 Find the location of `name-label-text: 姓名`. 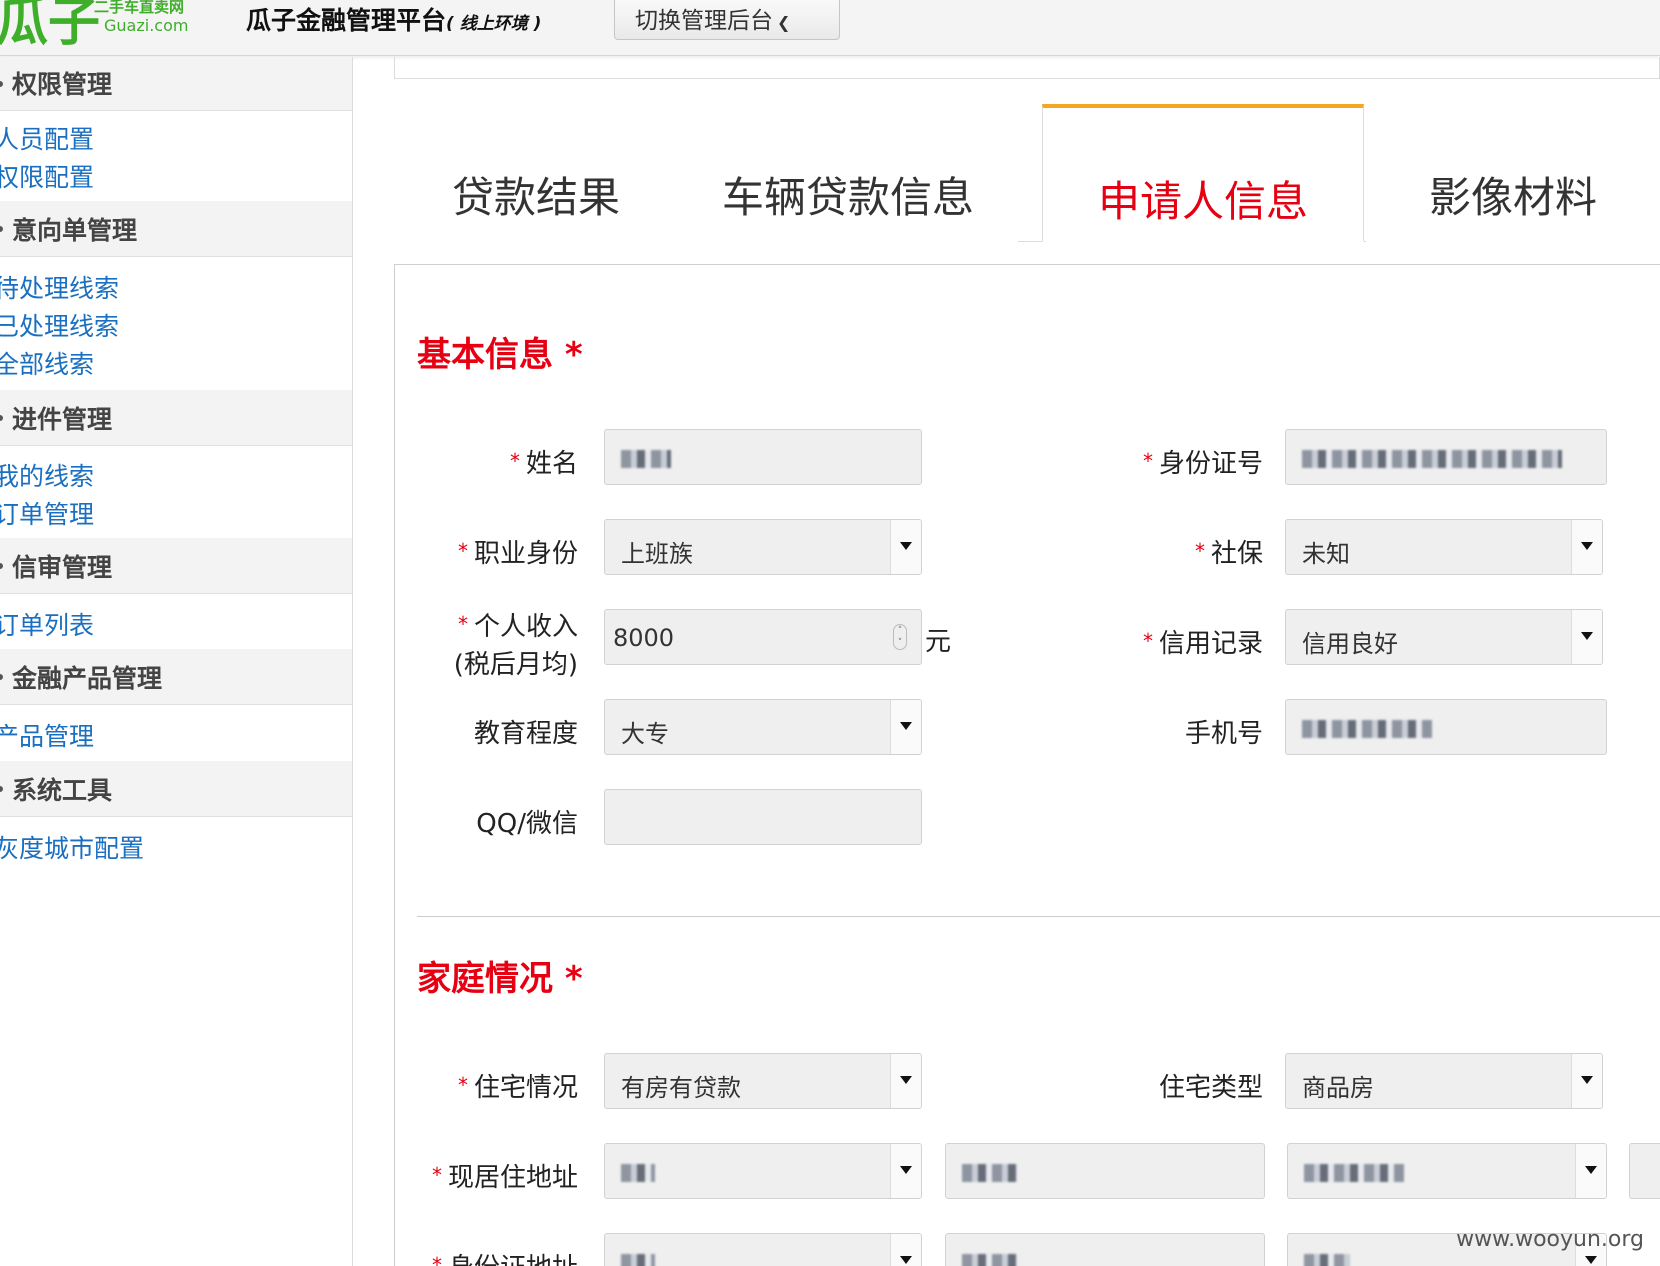

name-label-text: 姓名 is located at coordinates (551, 464).